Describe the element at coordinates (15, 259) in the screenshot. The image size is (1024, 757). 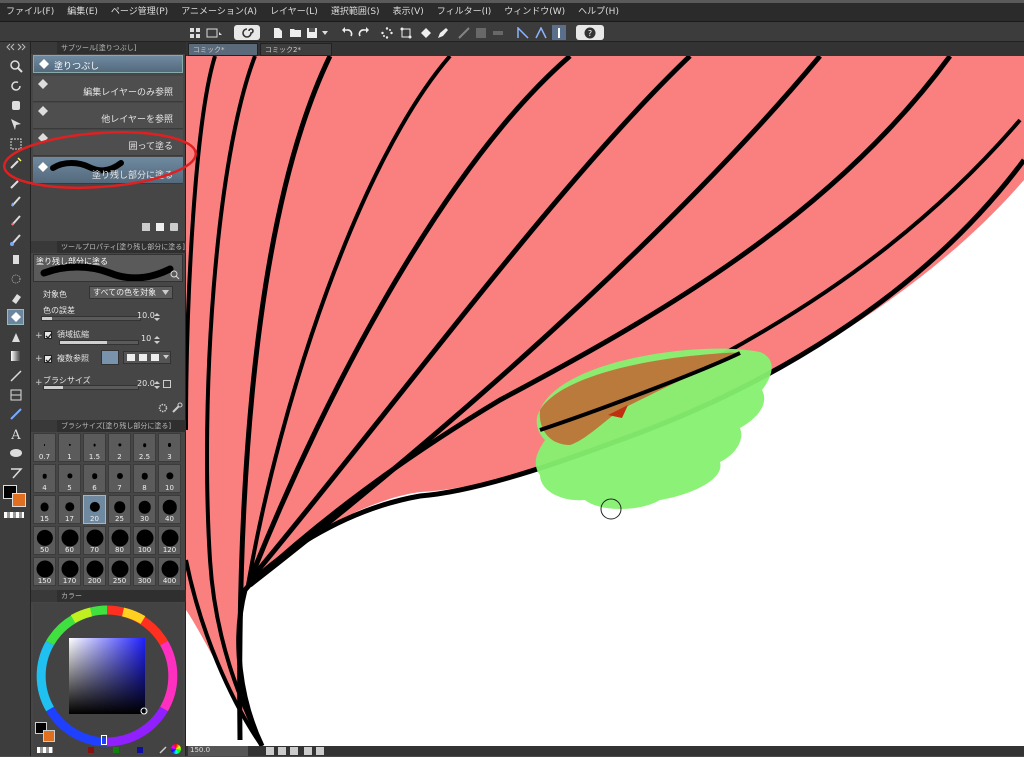
I see `airbrush-icon` at that location.